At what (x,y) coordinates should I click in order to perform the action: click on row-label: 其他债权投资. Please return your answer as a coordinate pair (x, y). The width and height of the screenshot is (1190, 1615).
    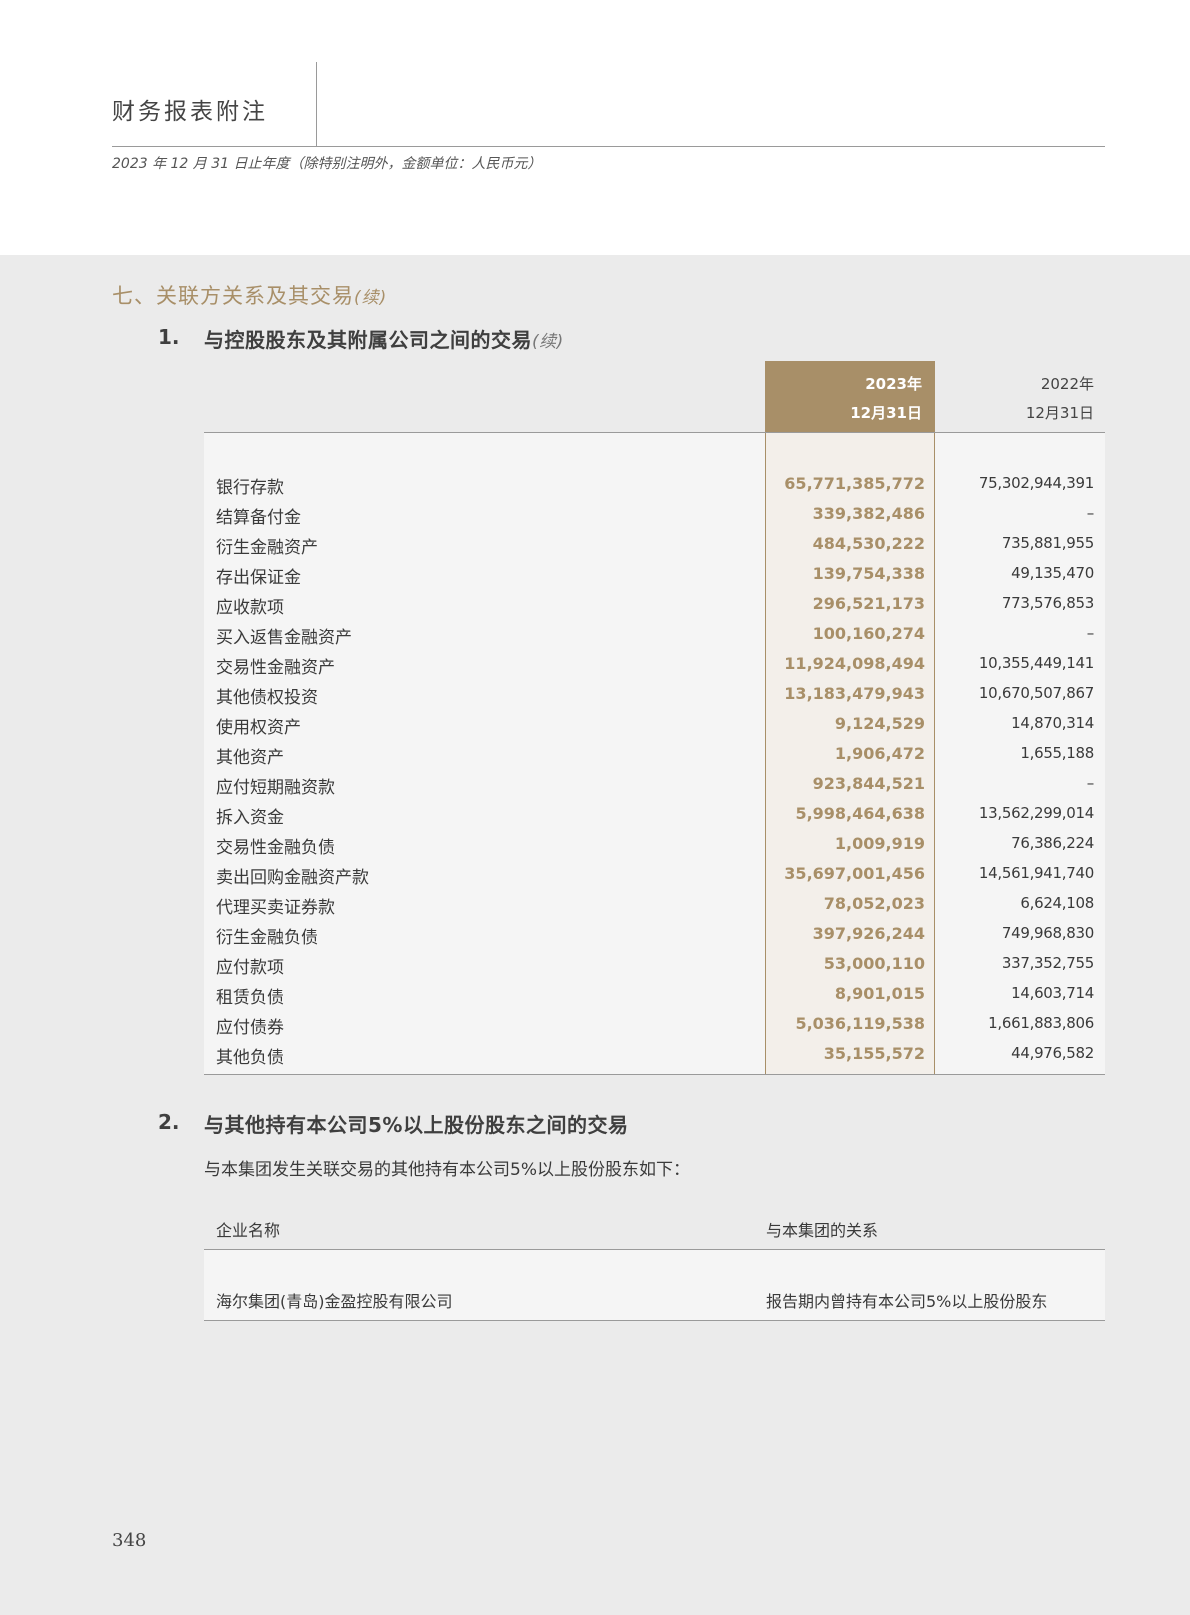
    Looking at the image, I should click on (267, 698).